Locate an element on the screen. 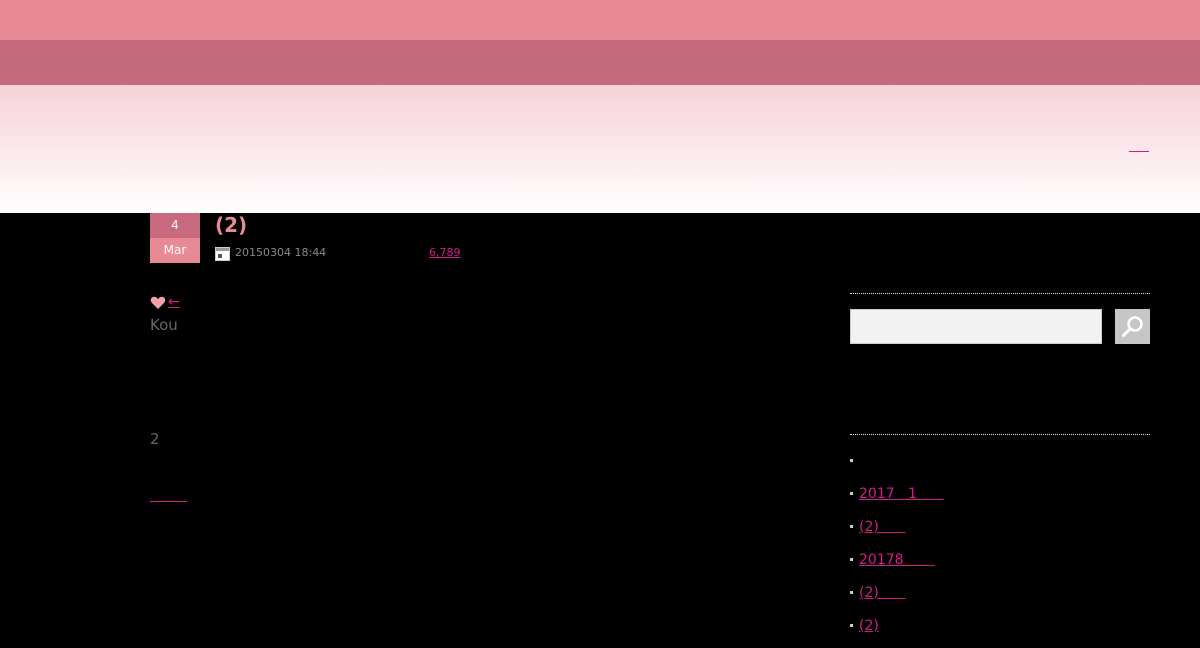 This screenshot has width=1200, height=648. post-date-month: Mar is located at coordinates (175, 250).